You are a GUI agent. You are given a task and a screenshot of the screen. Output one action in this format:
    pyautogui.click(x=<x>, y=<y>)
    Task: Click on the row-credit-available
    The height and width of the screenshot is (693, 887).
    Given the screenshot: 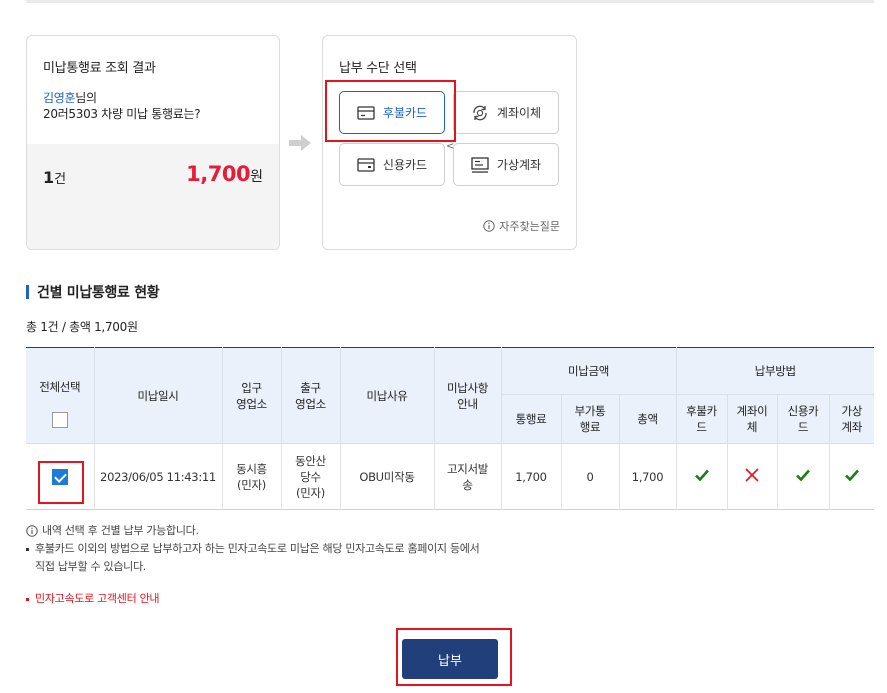 What is the action you would take?
    pyautogui.click(x=803, y=476)
    